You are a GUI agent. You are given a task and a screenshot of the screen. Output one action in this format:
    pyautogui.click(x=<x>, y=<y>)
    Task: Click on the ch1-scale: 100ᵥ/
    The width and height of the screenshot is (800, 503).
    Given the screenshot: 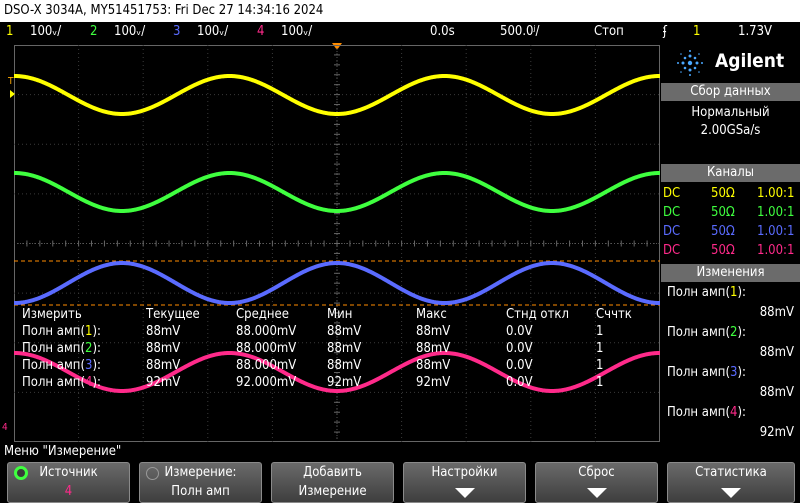 What is the action you would take?
    pyautogui.click(x=45, y=32)
    